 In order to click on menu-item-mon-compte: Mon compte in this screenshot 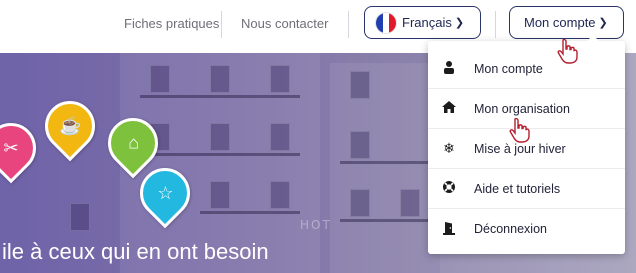, I will do `click(526, 69)`.